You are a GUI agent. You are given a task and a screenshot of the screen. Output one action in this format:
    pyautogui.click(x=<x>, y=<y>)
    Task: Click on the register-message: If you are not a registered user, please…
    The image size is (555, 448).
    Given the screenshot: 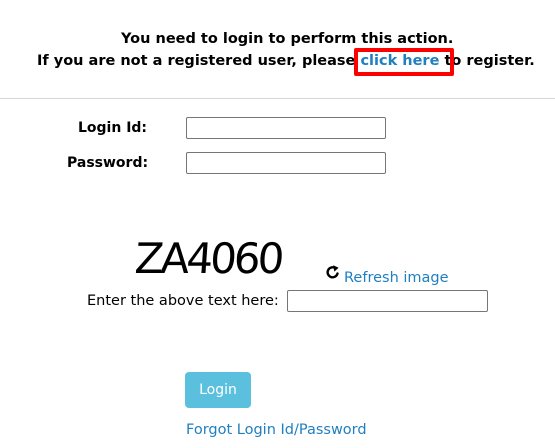 What is the action you would take?
    pyautogui.click(x=286, y=61)
    